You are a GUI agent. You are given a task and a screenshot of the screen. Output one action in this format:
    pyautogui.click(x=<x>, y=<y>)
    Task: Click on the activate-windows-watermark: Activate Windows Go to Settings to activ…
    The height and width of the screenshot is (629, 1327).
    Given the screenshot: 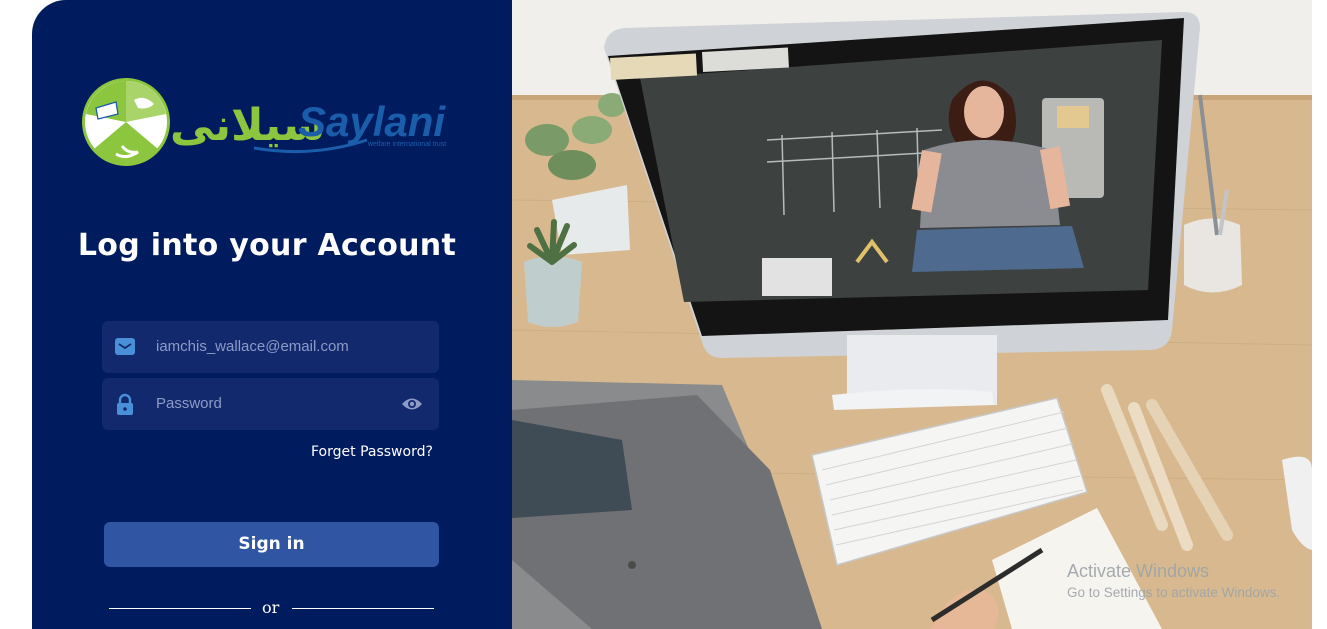 What is the action you would take?
    pyautogui.click(x=1173, y=580)
    